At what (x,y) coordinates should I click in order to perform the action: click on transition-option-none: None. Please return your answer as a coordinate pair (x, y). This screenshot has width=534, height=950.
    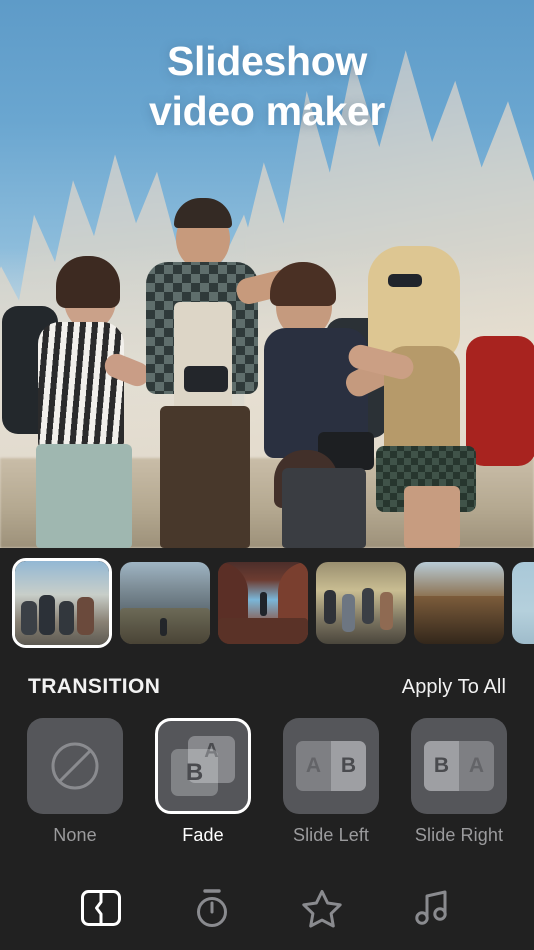
    Looking at the image, I should click on (75, 782).